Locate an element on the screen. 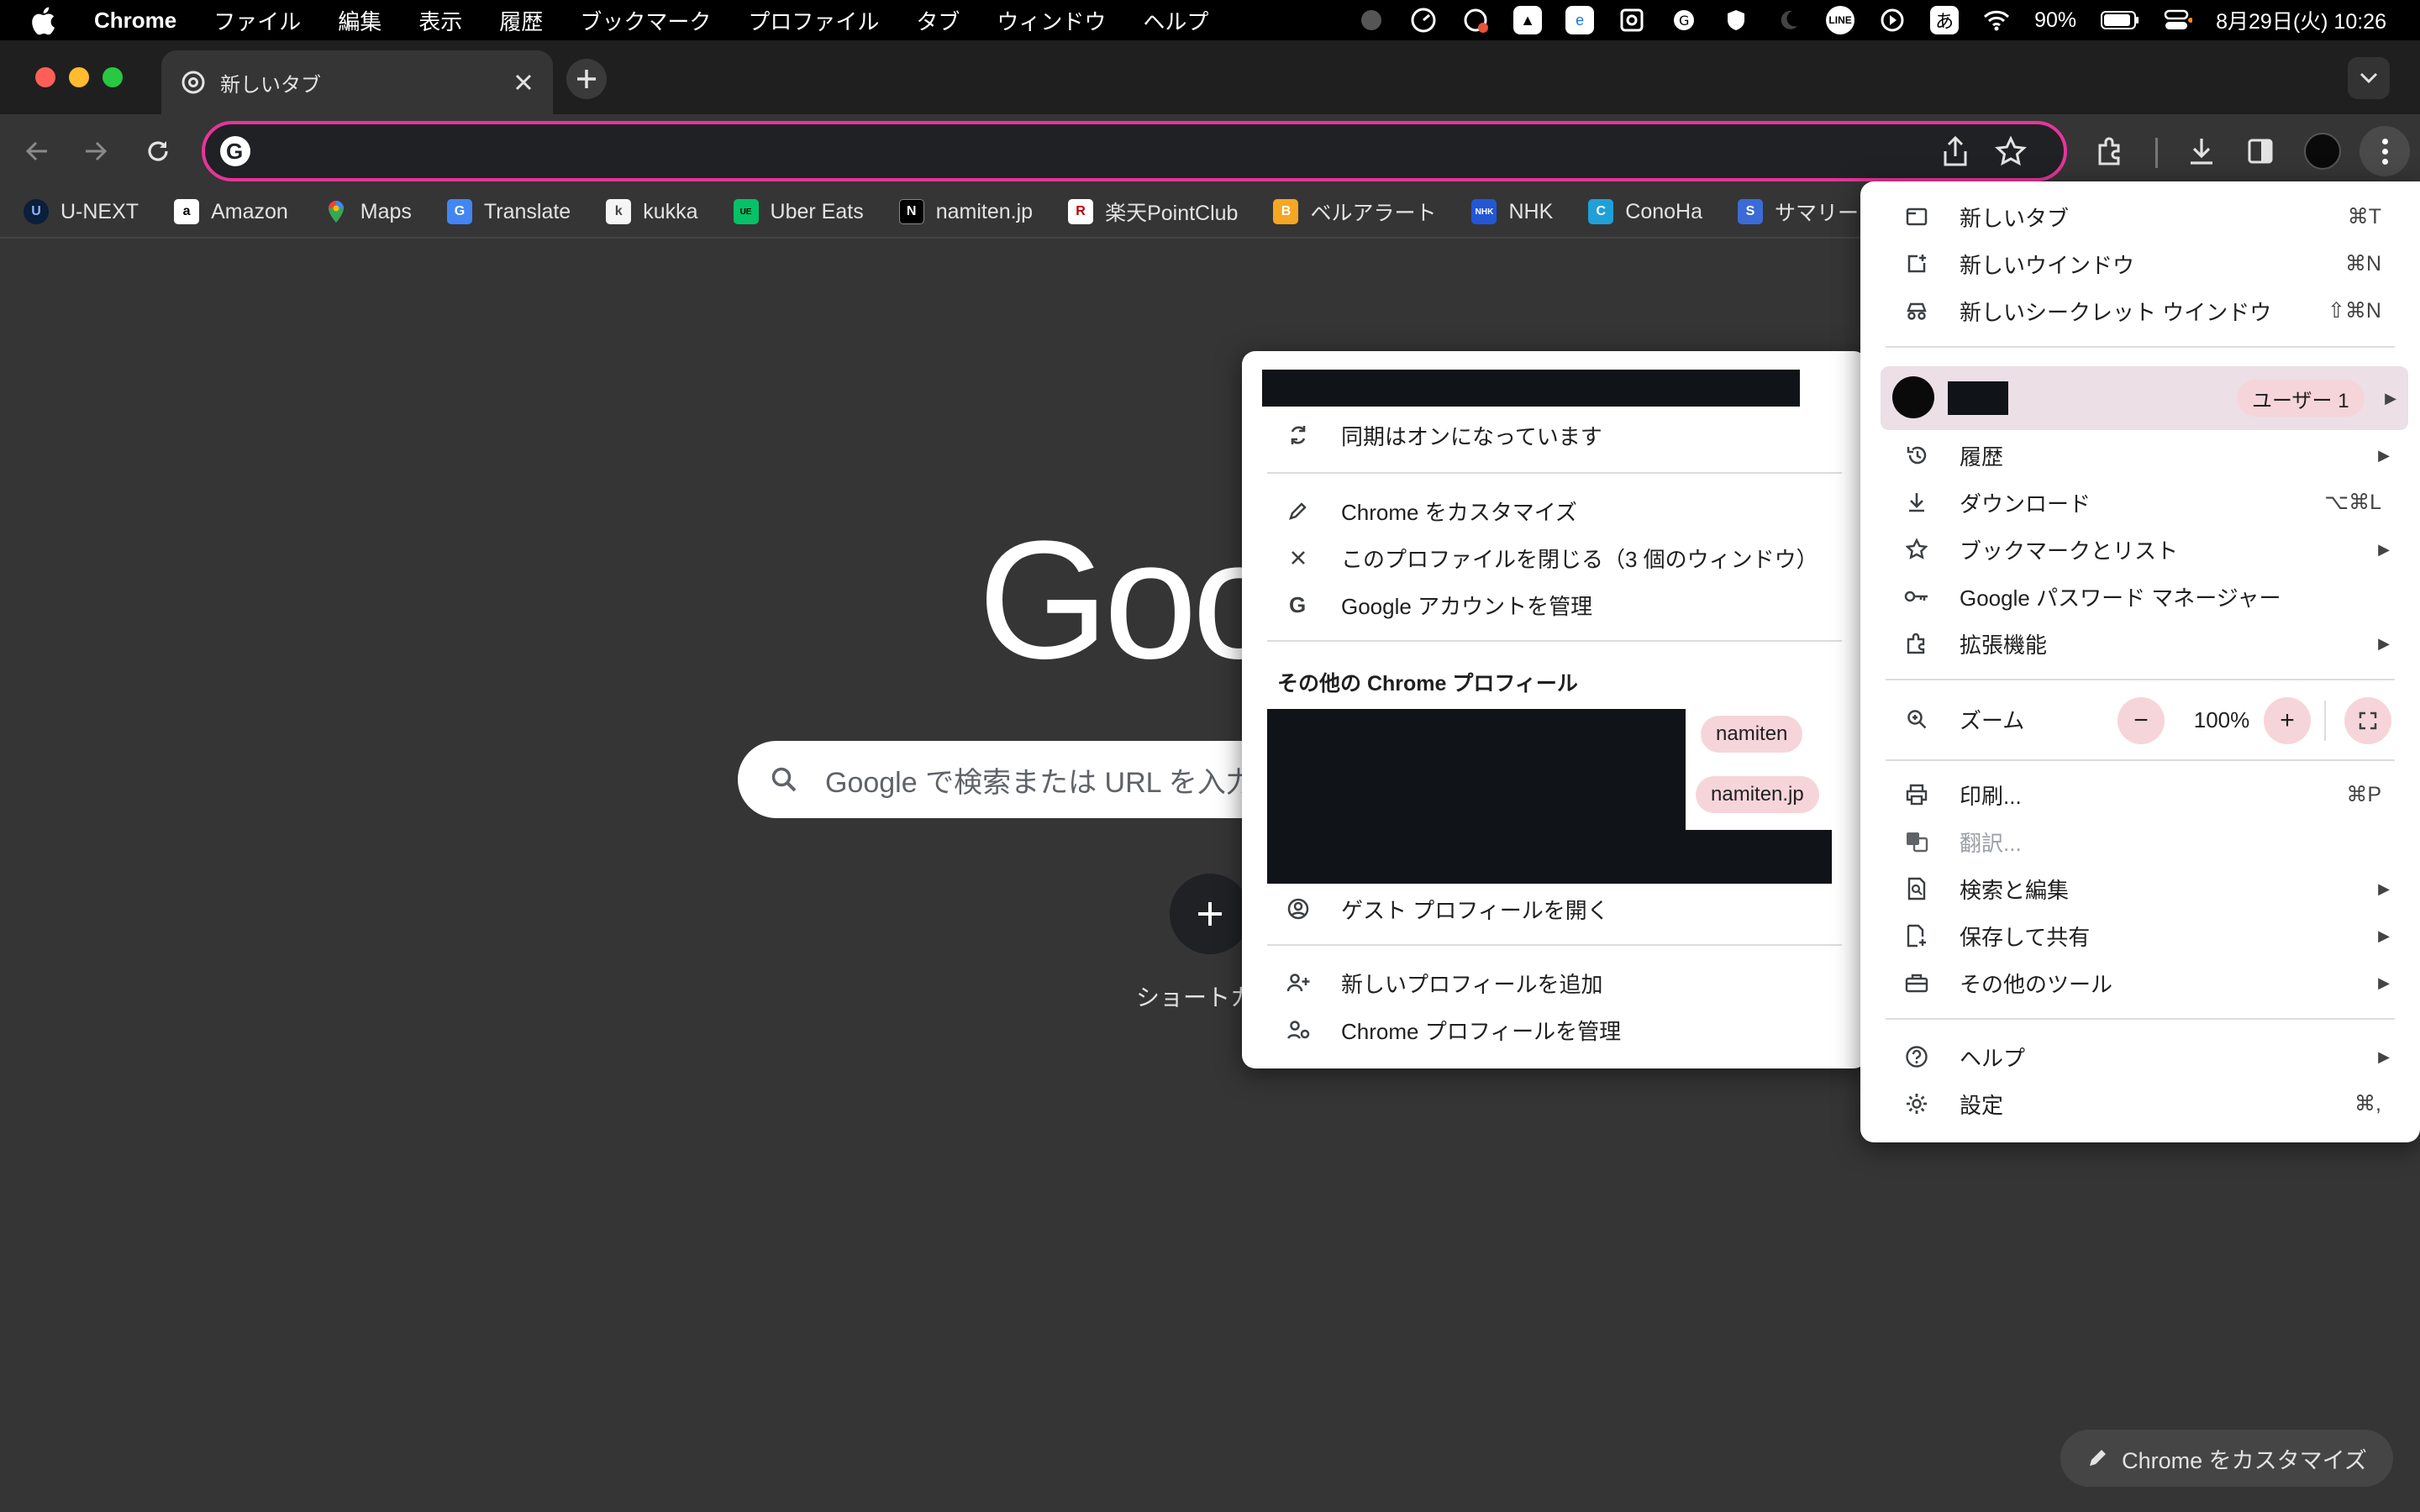 This screenshot has height=1512, width=2420. menu-more-tools: その他のツール ▶ is located at coordinates (2140, 982).